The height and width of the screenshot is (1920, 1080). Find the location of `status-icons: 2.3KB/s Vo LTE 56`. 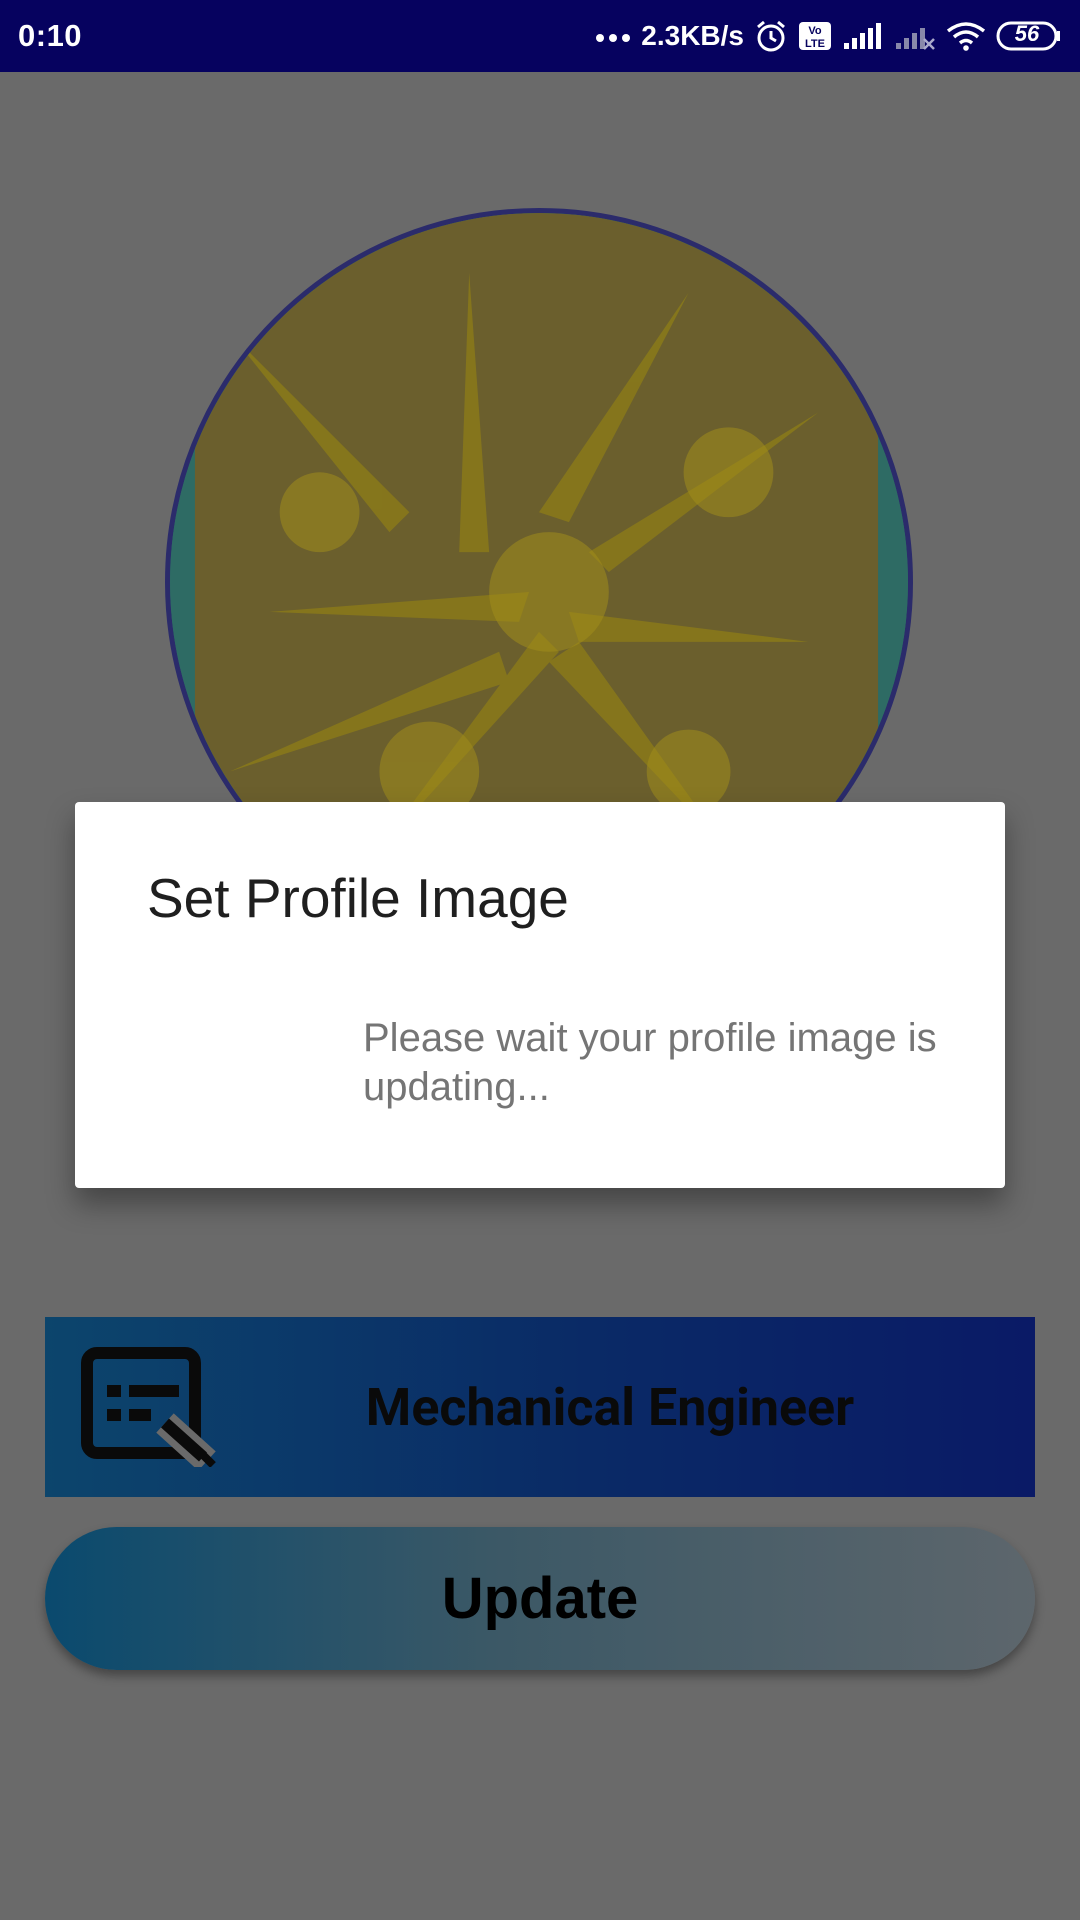

status-icons: 2.3KB/s Vo LTE 56 is located at coordinates (828, 36).